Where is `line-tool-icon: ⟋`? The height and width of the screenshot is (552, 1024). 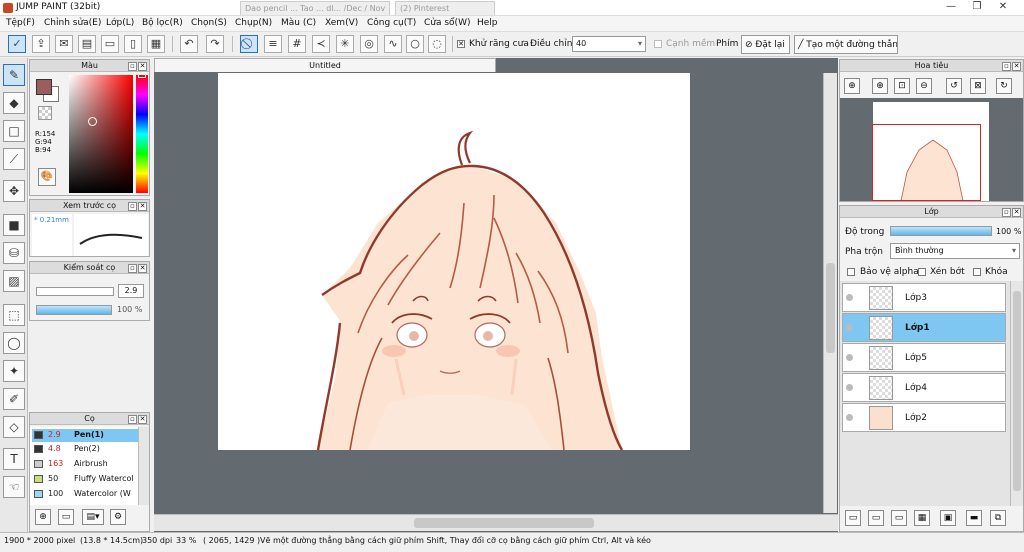 line-tool-icon: ⟋ is located at coordinates (14, 159).